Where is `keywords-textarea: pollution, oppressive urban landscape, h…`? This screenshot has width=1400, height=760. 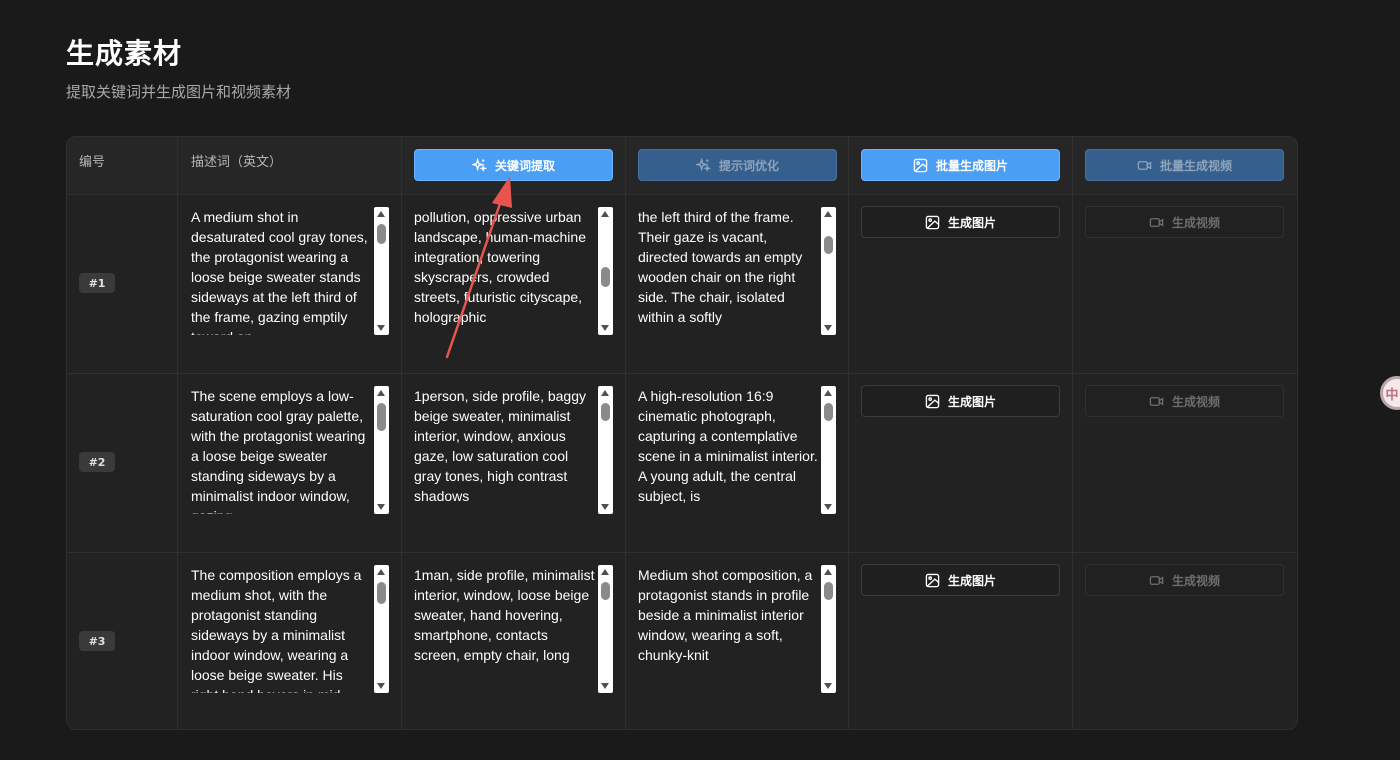
keywords-textarea: pollution, oppressive urban landscape, h… is located at coordinates (513, 271).